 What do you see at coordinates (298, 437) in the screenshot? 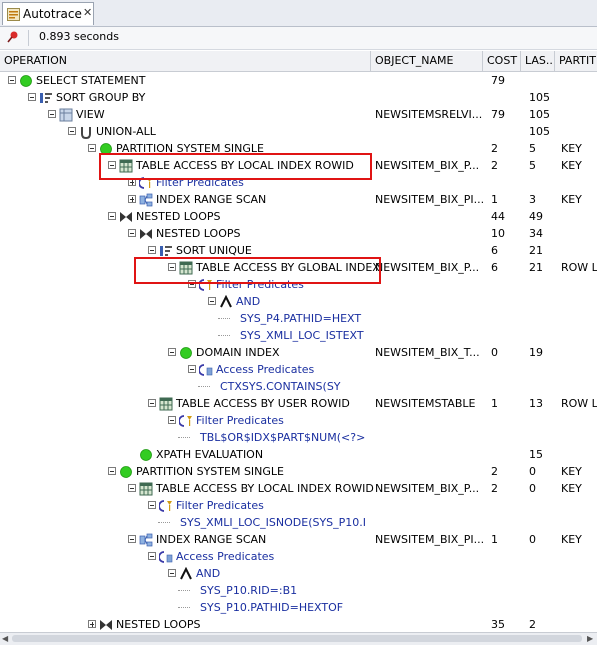
I see `plan-row: TBL$OR$IDX$PART$NUM(<?>` at bounding box center [298, 437].